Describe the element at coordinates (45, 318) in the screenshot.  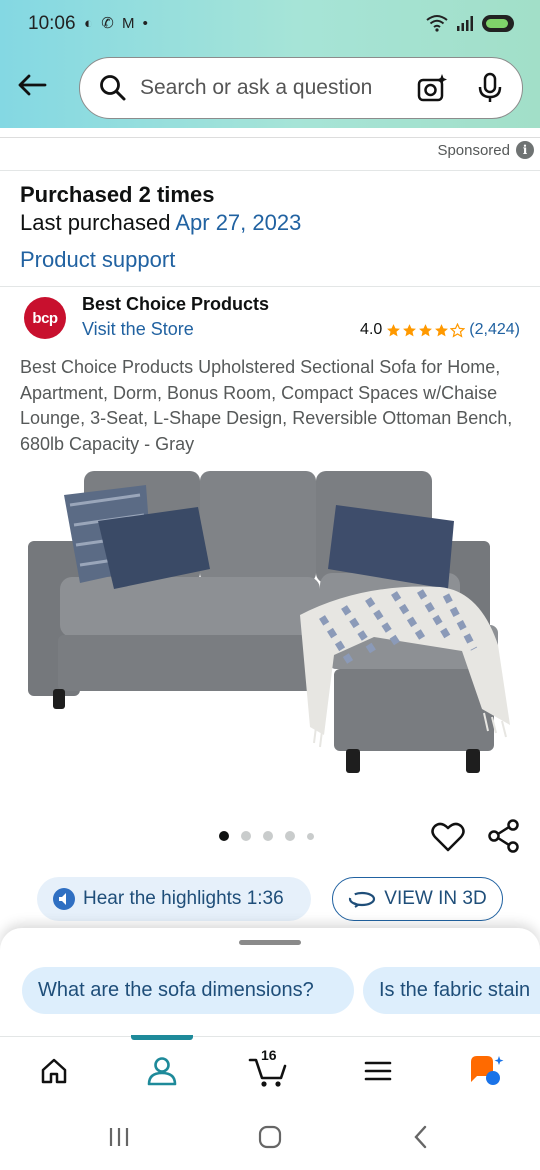
I see `brand-logo: bcp` at that location.